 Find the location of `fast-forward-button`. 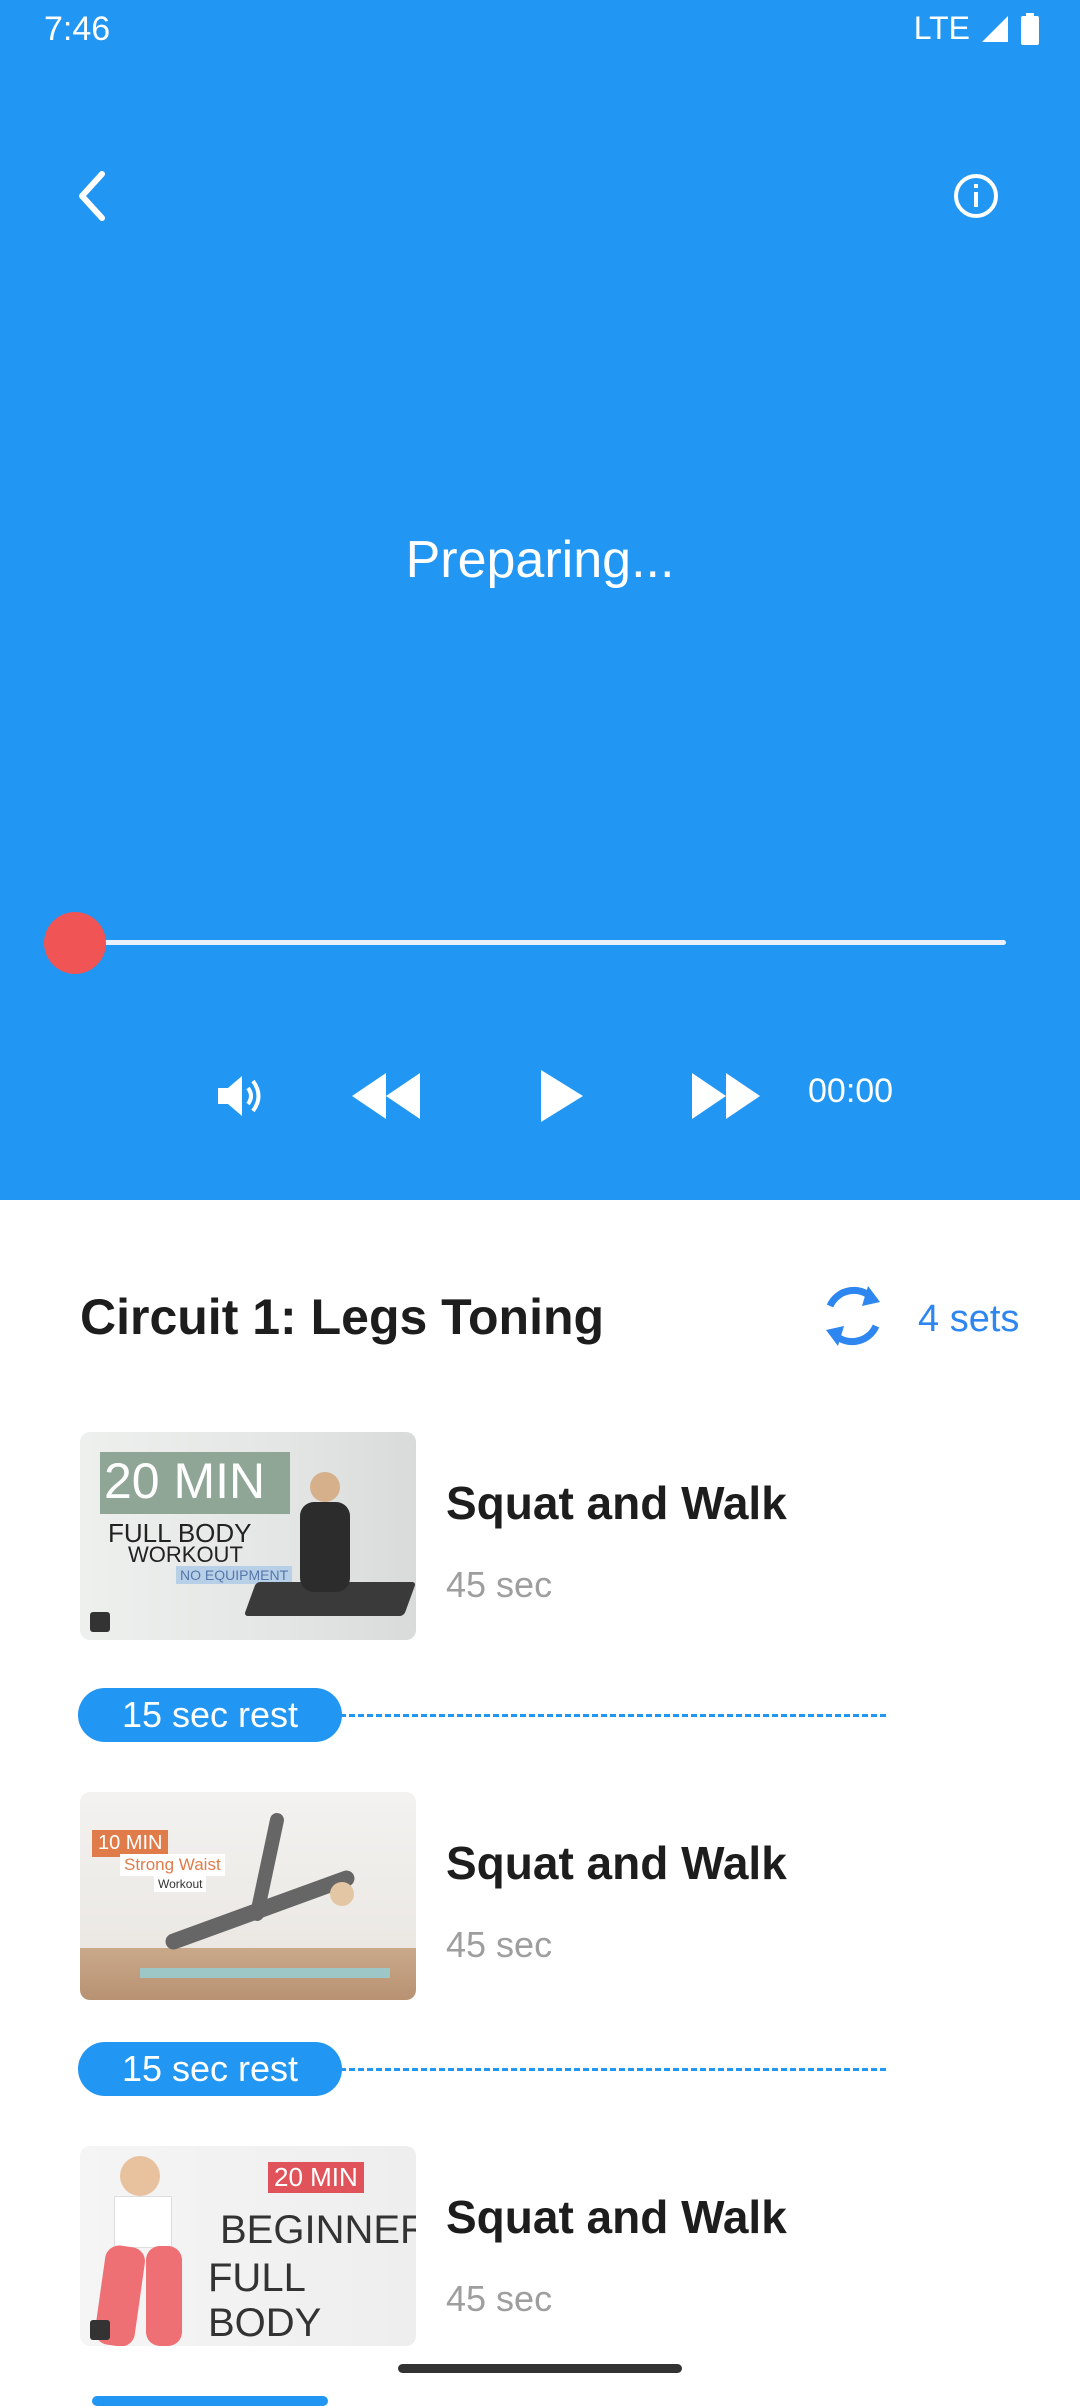

fast-forward-button is located at coordinates (726, 1096).